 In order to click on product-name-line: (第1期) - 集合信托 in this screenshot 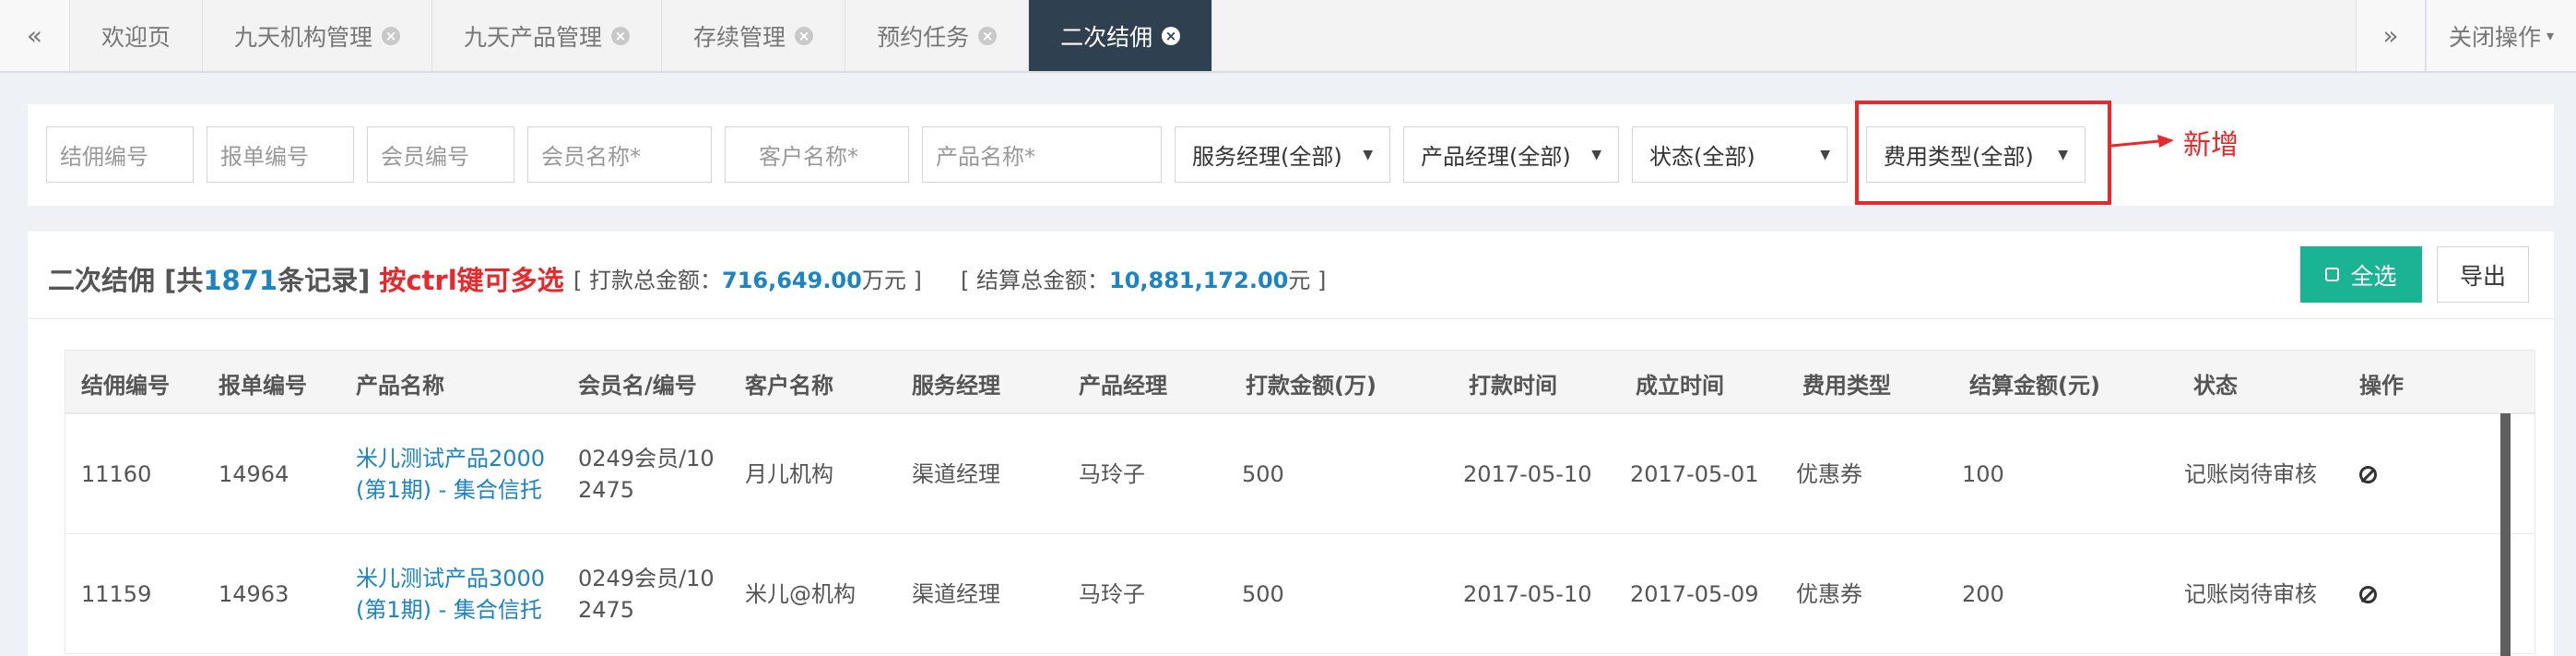, I will do `click(449, 610)`.